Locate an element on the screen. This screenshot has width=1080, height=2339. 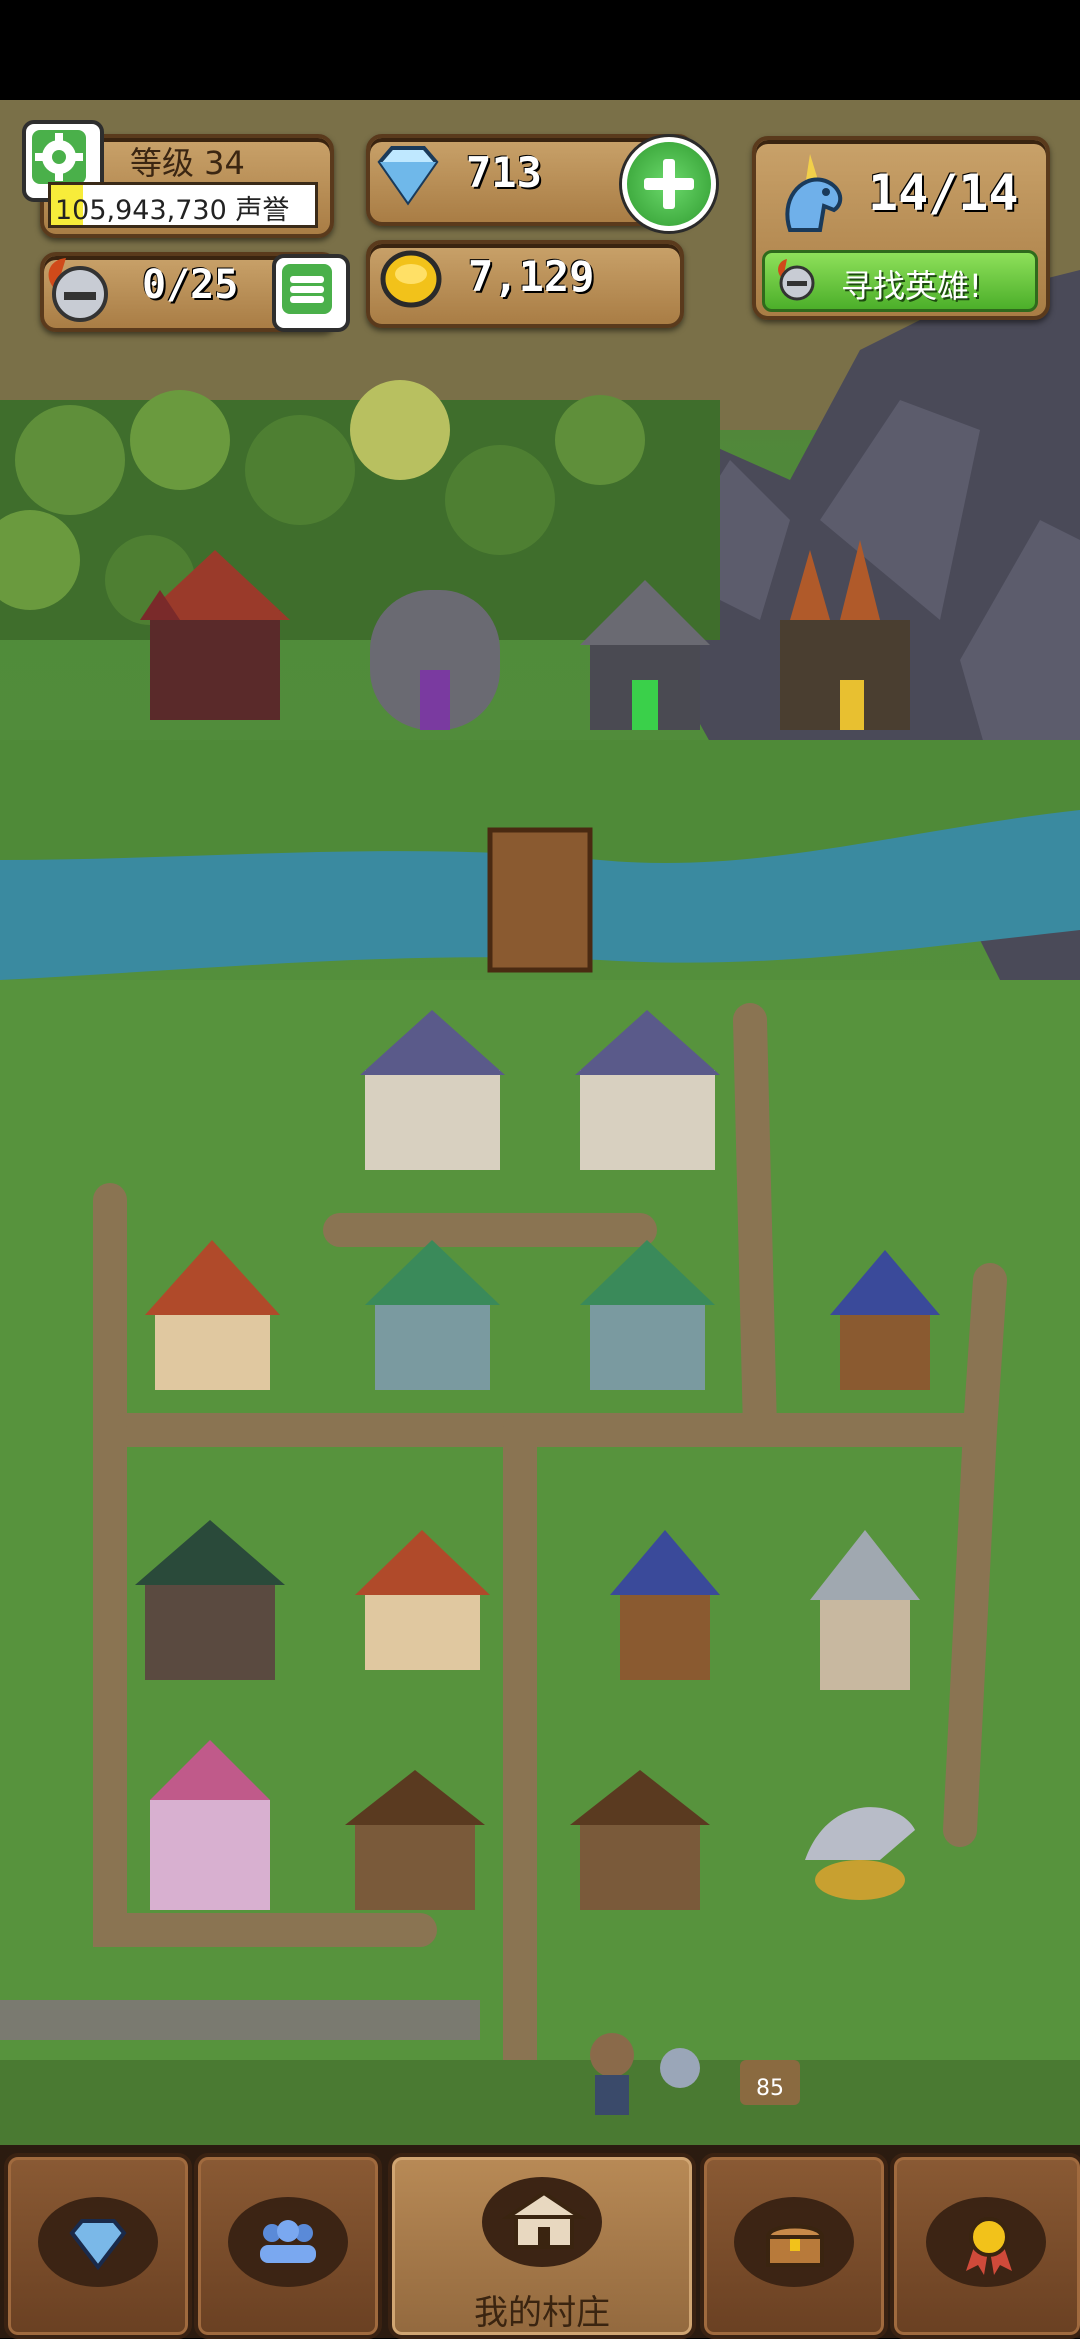
list-icon is located at coordinates (307, 289).